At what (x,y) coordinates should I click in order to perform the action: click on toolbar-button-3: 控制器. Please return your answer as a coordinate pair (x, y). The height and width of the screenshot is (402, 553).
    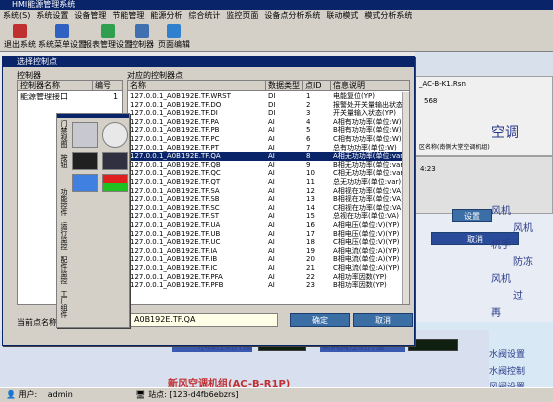
    Looking at the image, I should click on (142, 37).